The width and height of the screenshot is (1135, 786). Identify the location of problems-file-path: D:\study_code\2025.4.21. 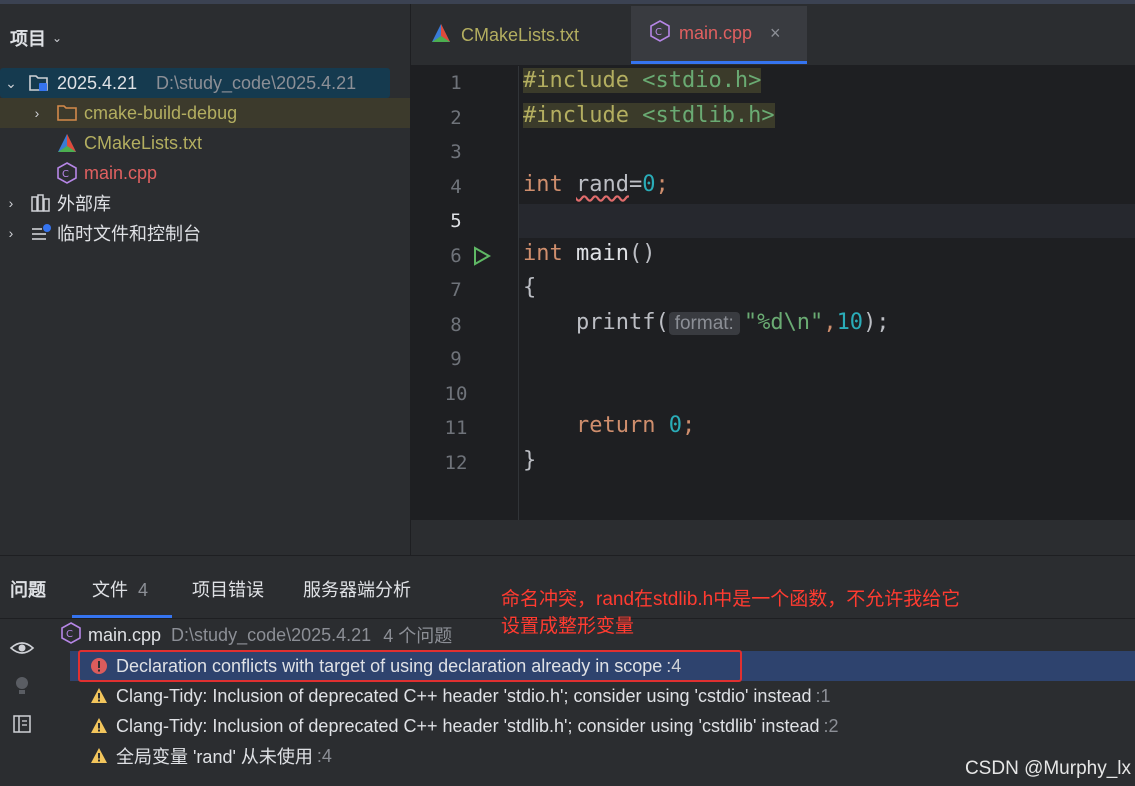
(271, 634).